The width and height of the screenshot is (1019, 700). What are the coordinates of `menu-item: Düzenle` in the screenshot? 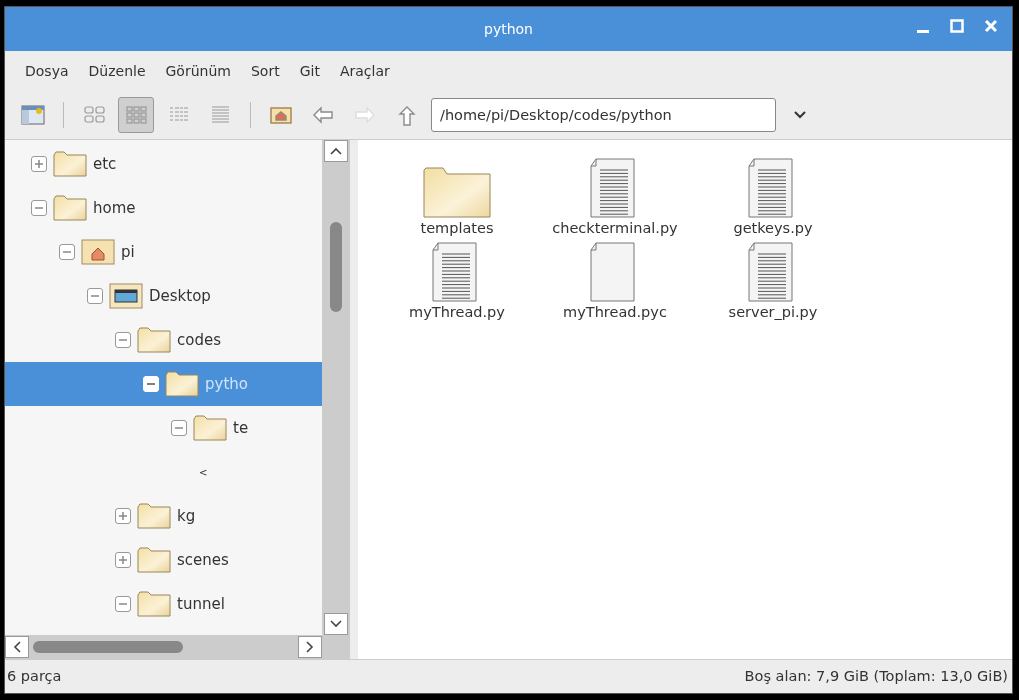 It's located at (117, 71).